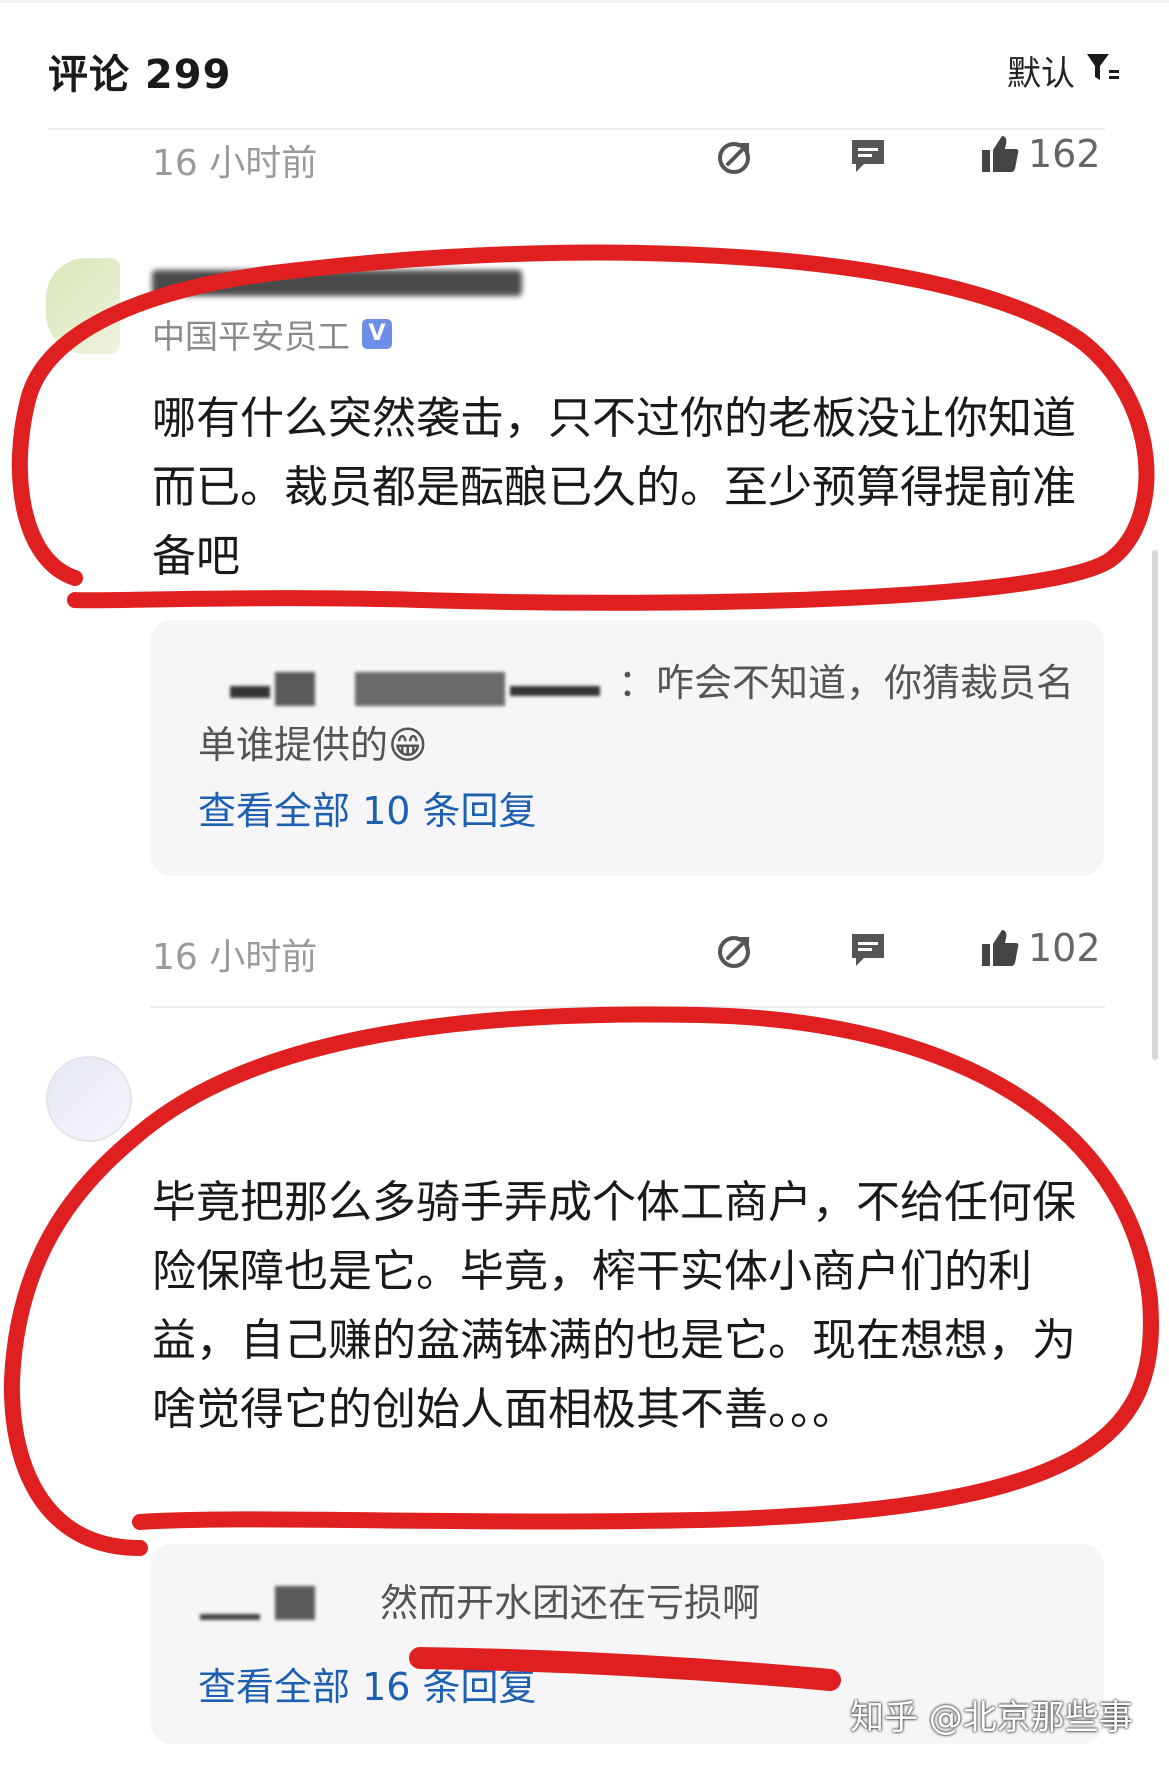 Image resolution: width=1169 pixels, height=1765 pixels. I want to click on like-button: 102, so click(1040, 948).